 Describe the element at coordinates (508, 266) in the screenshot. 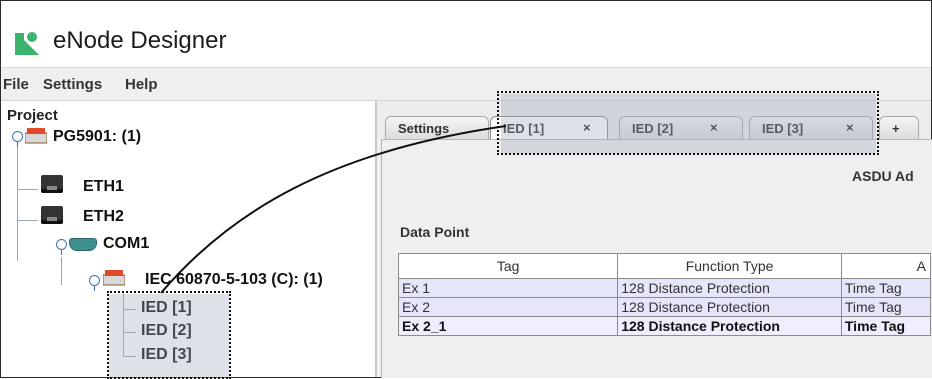

I see `column-header-tag: Tag` at that location.